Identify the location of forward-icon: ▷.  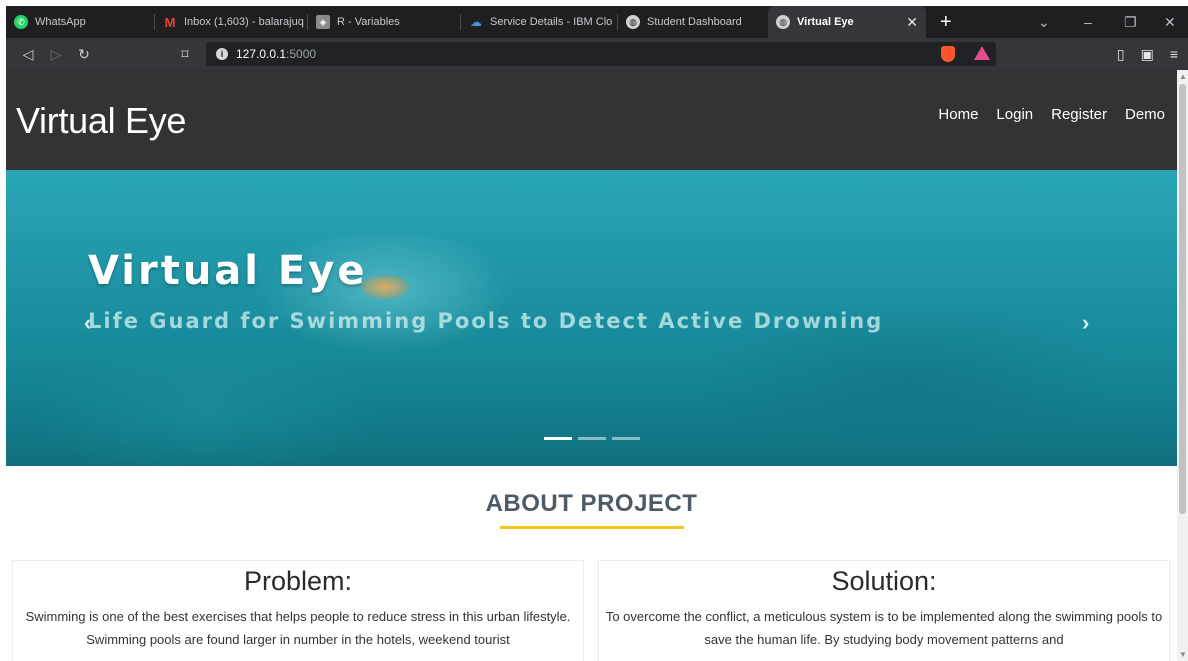
(56, 54).